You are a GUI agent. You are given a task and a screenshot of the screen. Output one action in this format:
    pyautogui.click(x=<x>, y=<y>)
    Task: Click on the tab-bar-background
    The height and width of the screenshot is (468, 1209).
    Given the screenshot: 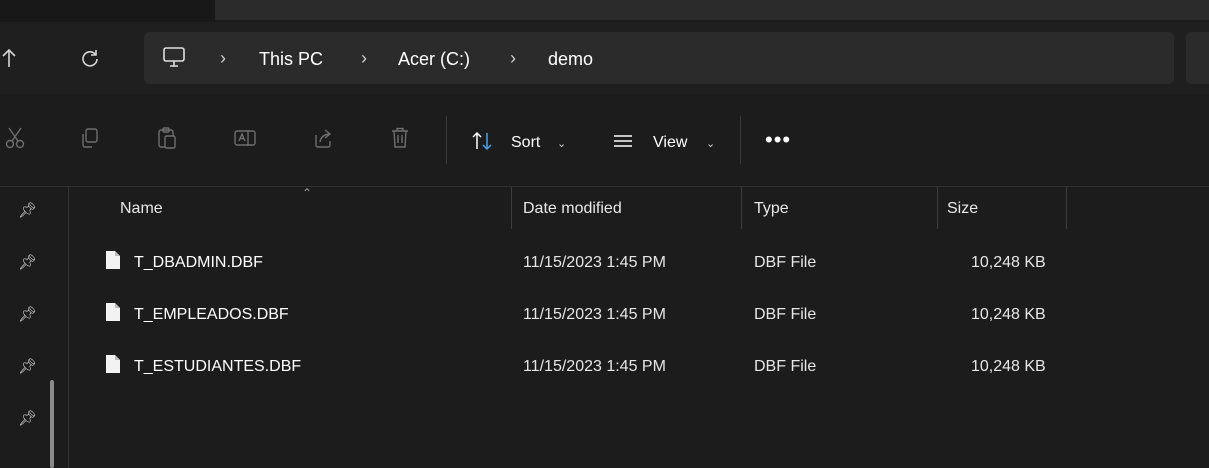 What is the action you would take?
    pyautogui.click(x=712, y=10)
    